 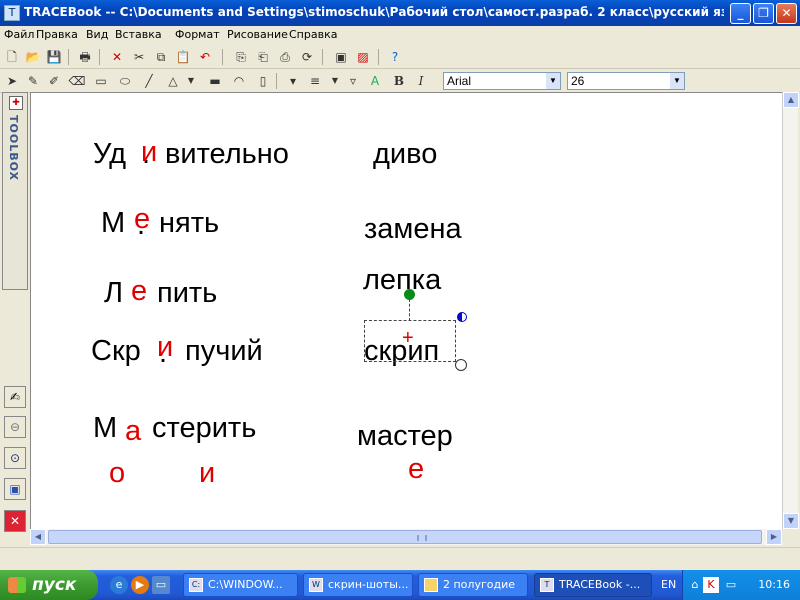 What do you see at coordinates (263, 81) in the screenshot?
I see `vertical-ruler-icon: ▯` at bounding box center [263, 81].